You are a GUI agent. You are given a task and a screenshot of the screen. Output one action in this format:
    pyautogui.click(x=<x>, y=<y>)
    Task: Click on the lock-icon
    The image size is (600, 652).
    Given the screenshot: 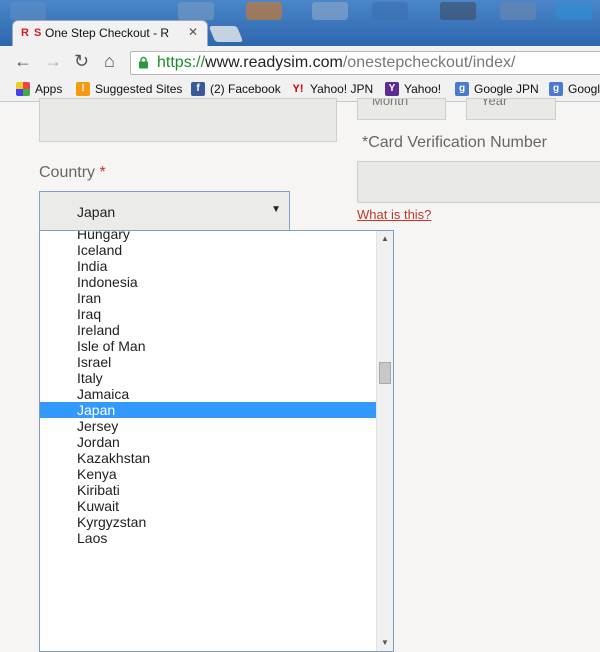 What is the action you would take?
    pyautogui.click(x=143, y=62)
    